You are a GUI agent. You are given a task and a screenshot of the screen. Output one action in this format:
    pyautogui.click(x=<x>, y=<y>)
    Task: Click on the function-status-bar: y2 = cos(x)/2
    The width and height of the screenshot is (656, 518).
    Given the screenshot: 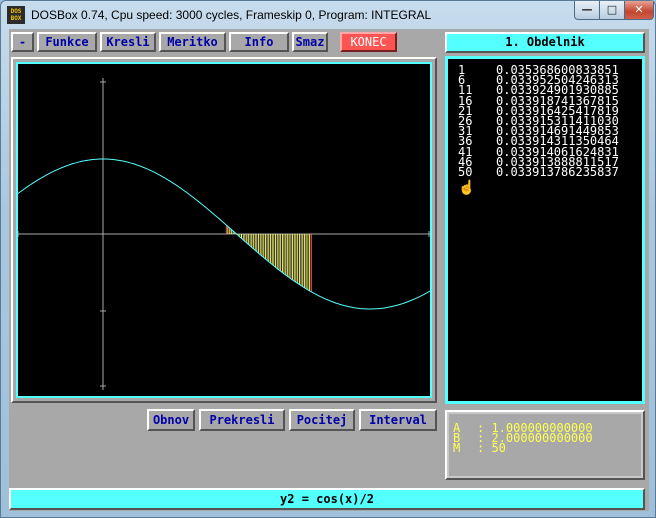 What is the action you would take?
    pyautogui.click(x=327, y=499)
    